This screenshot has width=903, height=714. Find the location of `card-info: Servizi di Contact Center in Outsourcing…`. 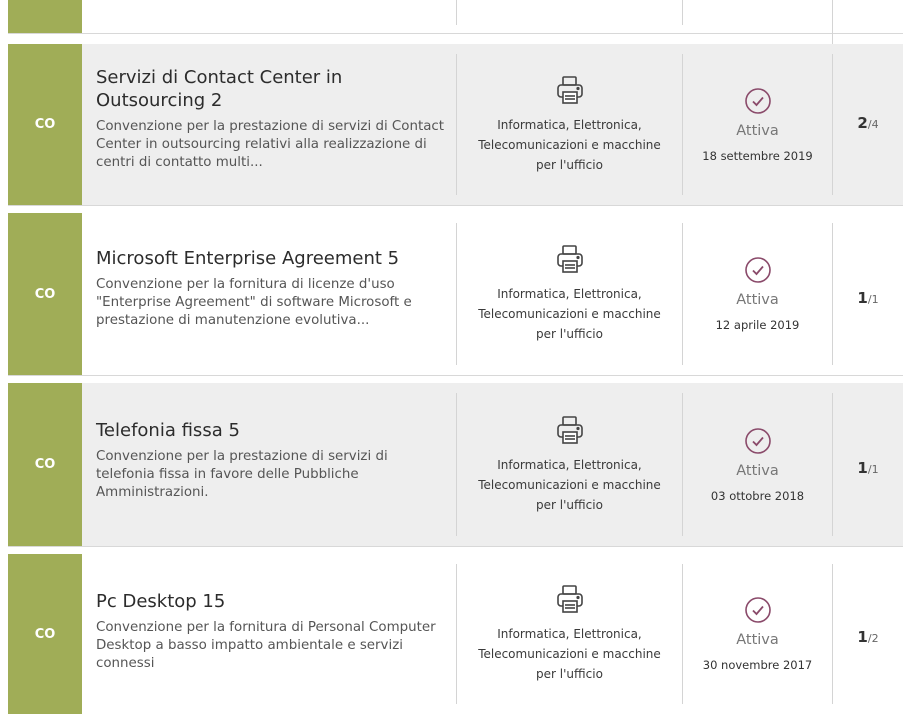

card-info: Servizi di Contact Center in Outsourcing… is located at coordinates (269, 124).